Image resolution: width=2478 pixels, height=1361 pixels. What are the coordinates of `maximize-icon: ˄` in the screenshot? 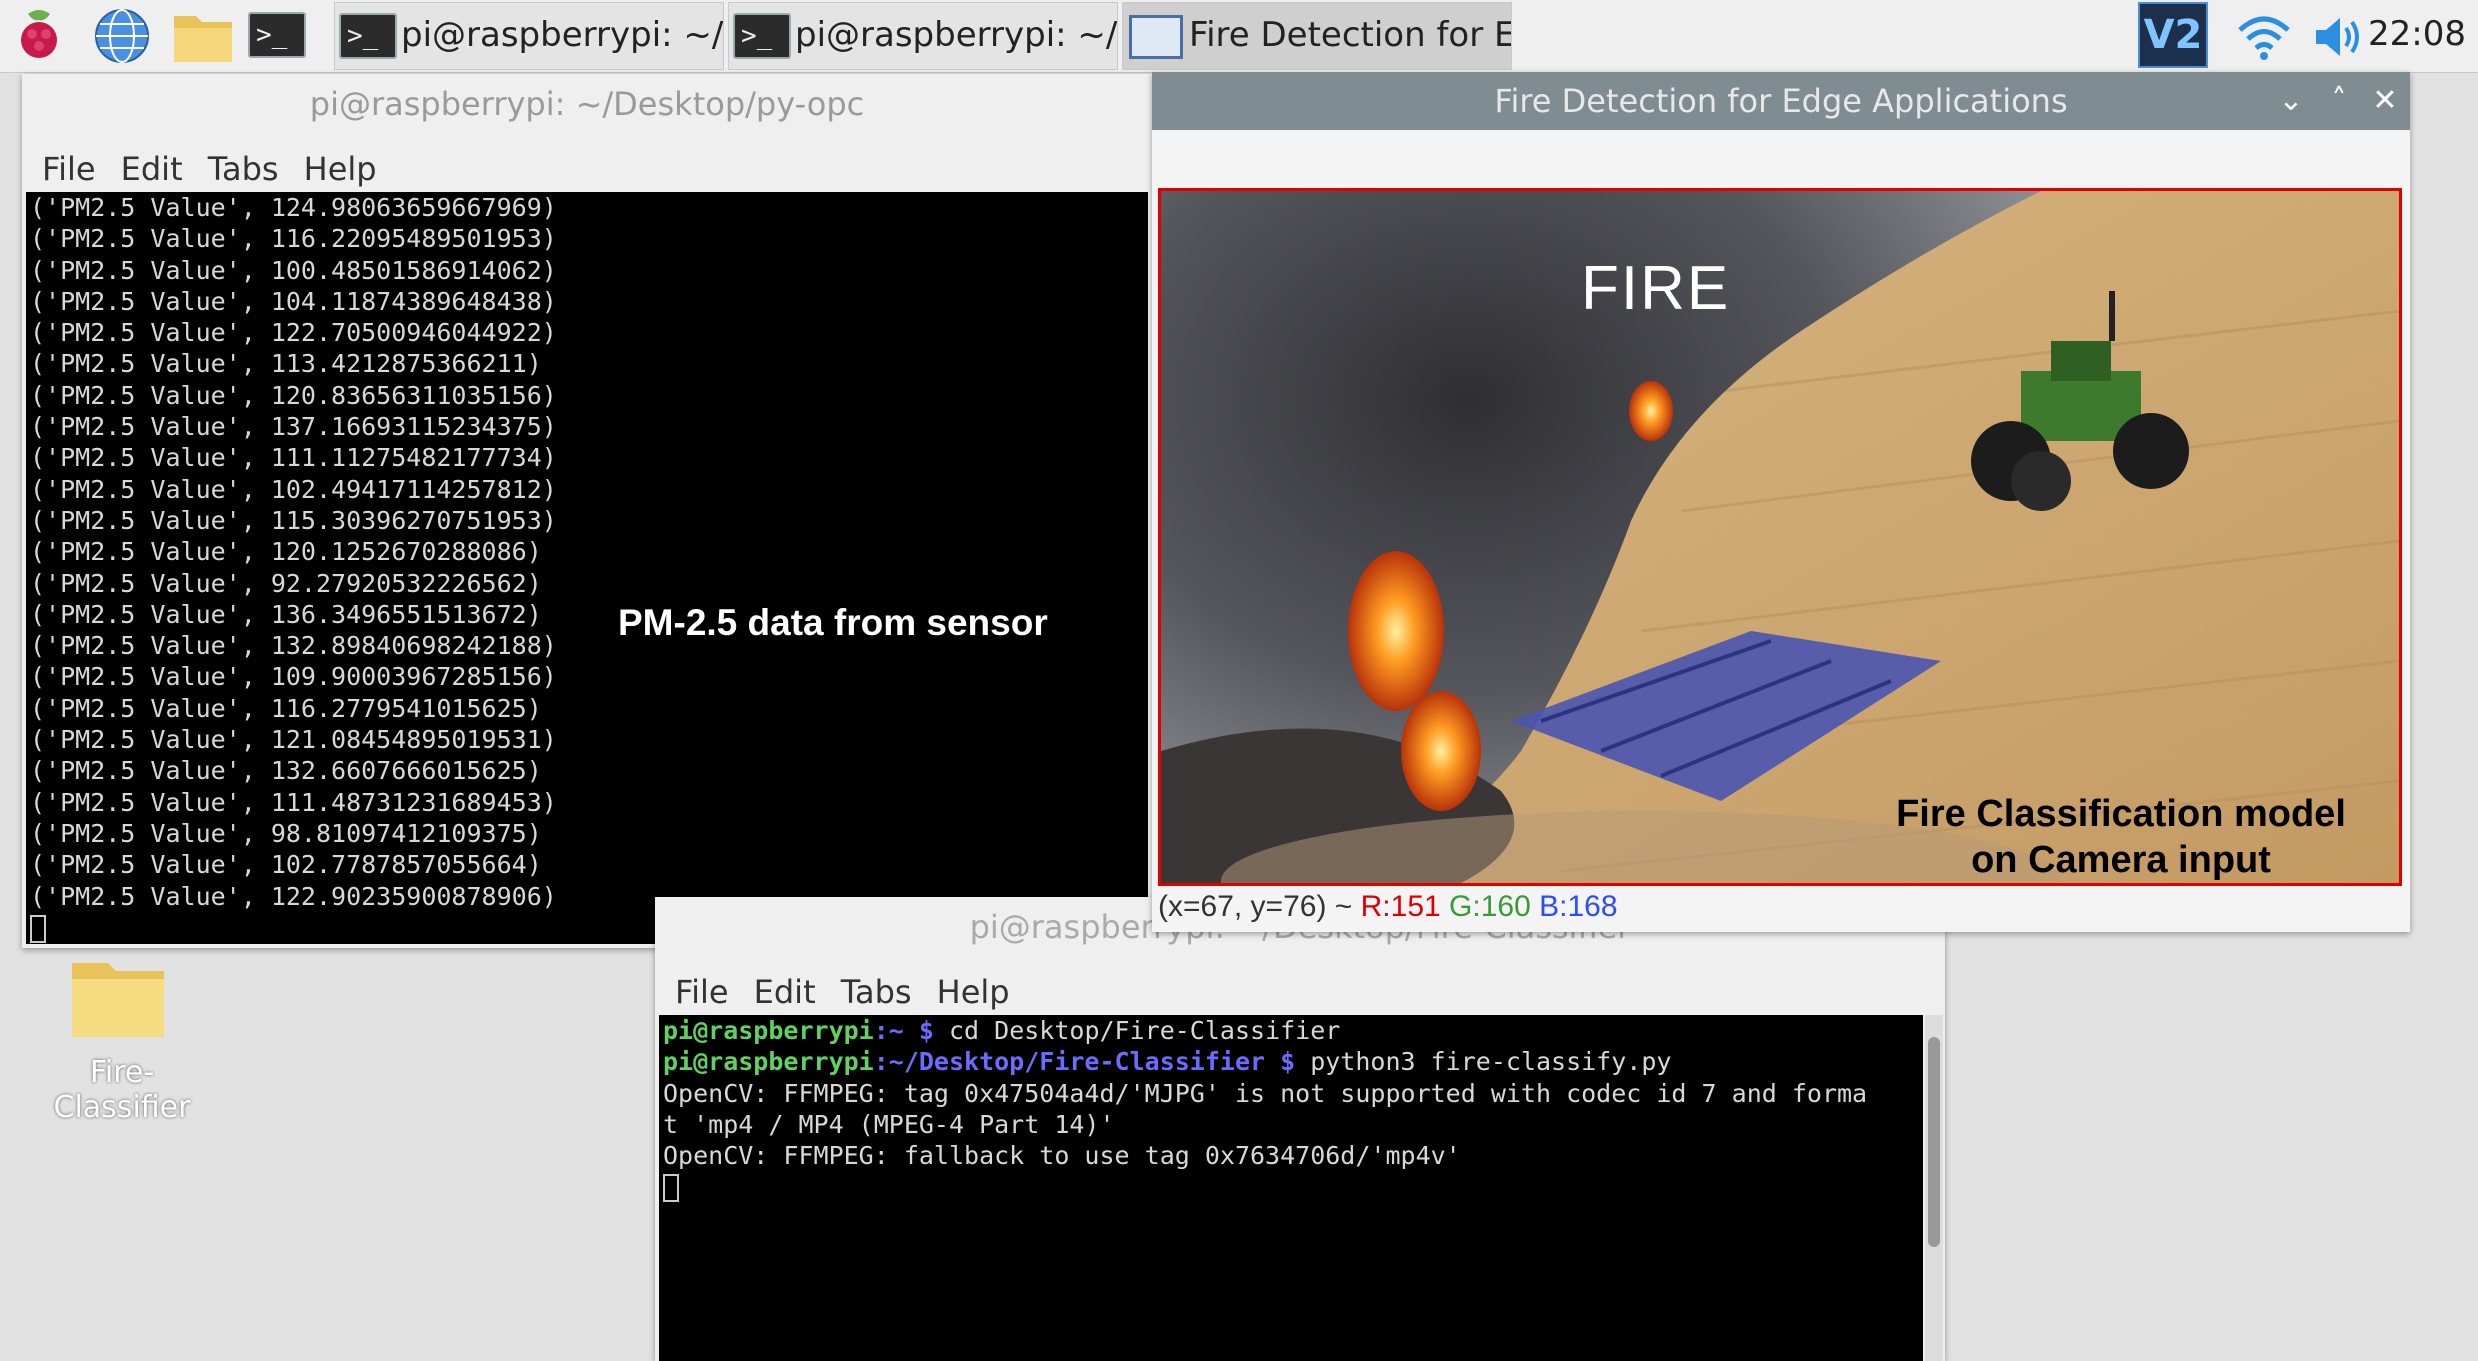 It's located at (2339, 101).